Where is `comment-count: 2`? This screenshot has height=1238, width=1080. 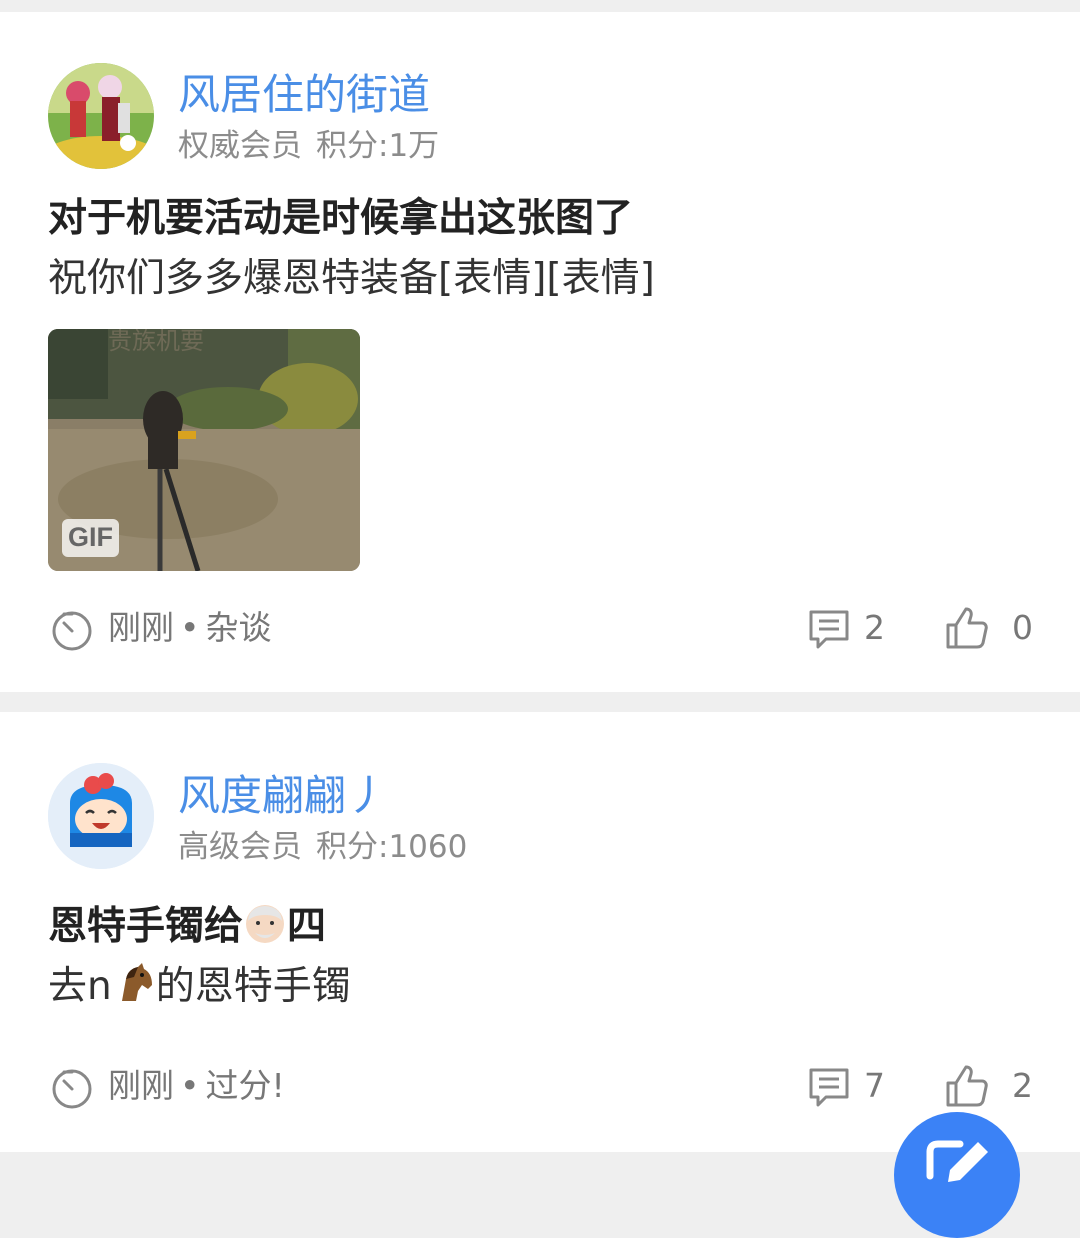
comment-count: 2 is located at coordinates (874, 627).